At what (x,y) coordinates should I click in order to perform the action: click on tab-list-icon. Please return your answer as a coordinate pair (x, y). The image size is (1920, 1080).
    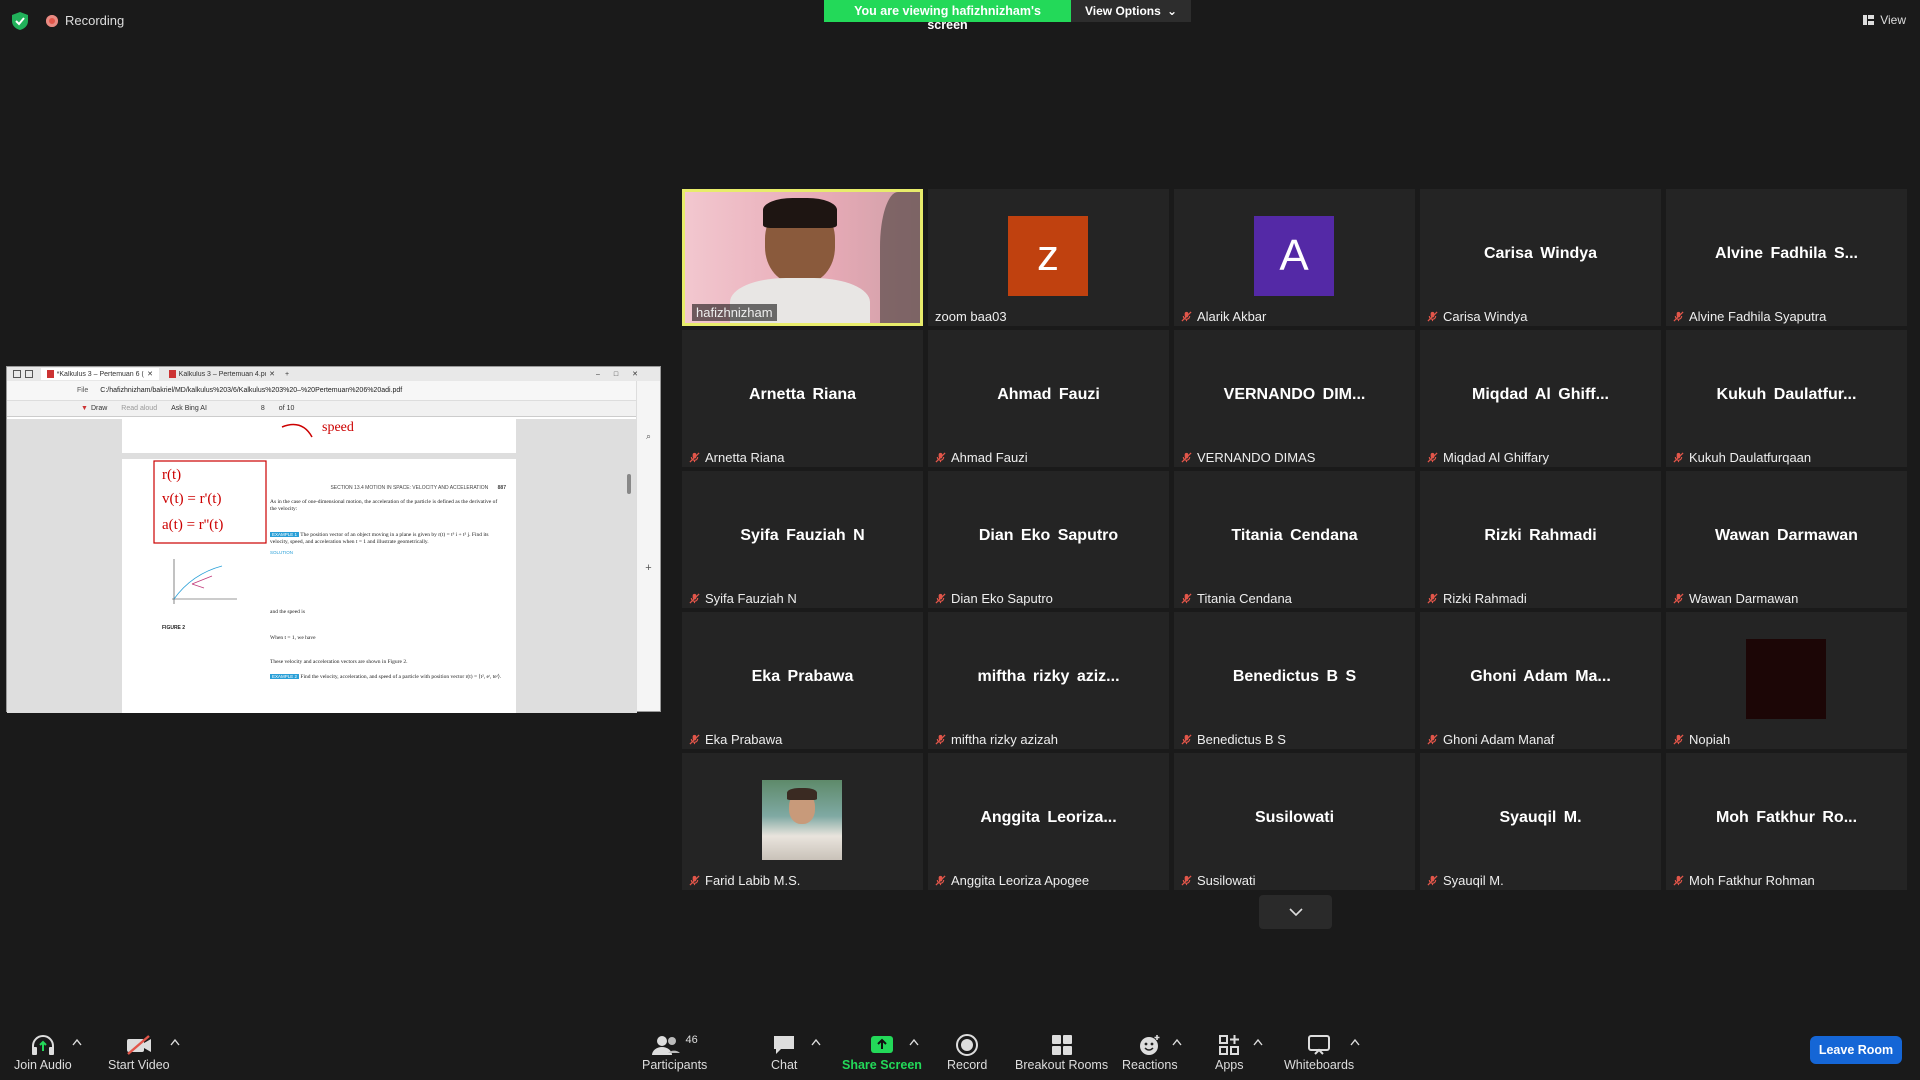
    Looking at the image, I should click on (29, 374).